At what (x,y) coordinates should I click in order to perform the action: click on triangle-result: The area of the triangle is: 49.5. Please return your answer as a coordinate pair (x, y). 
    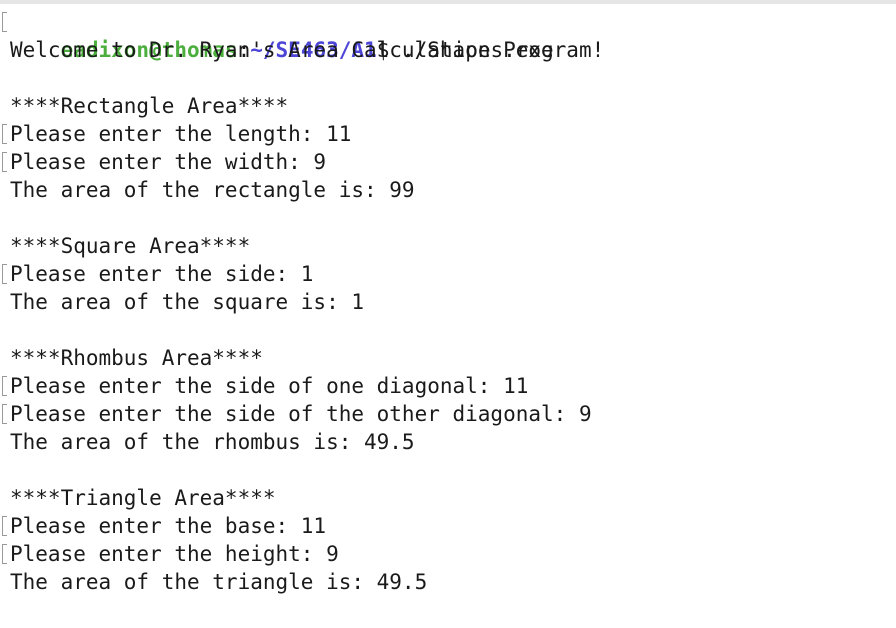
    Looking at the image, I should click on (219, 582).